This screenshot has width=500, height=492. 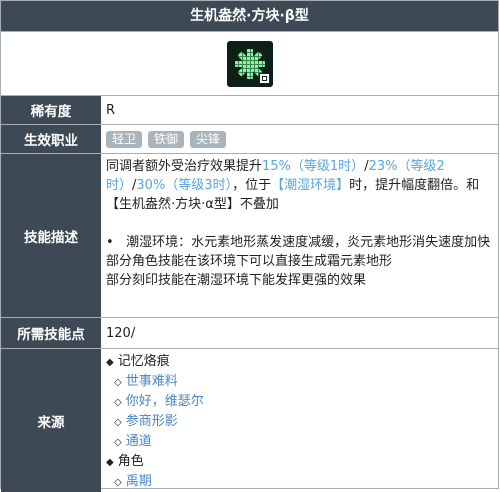 I want to click on source-header: 来源, so click(x=51, y=420).